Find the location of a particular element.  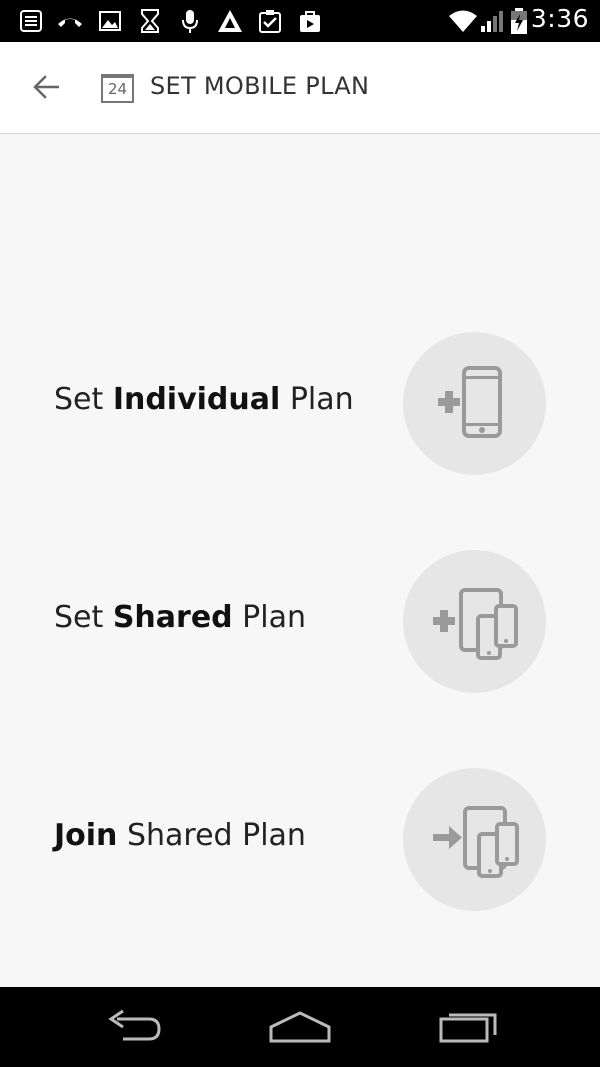

app-bar: 24 SET MOBILE PLAN is located at coordinates (300, 88).